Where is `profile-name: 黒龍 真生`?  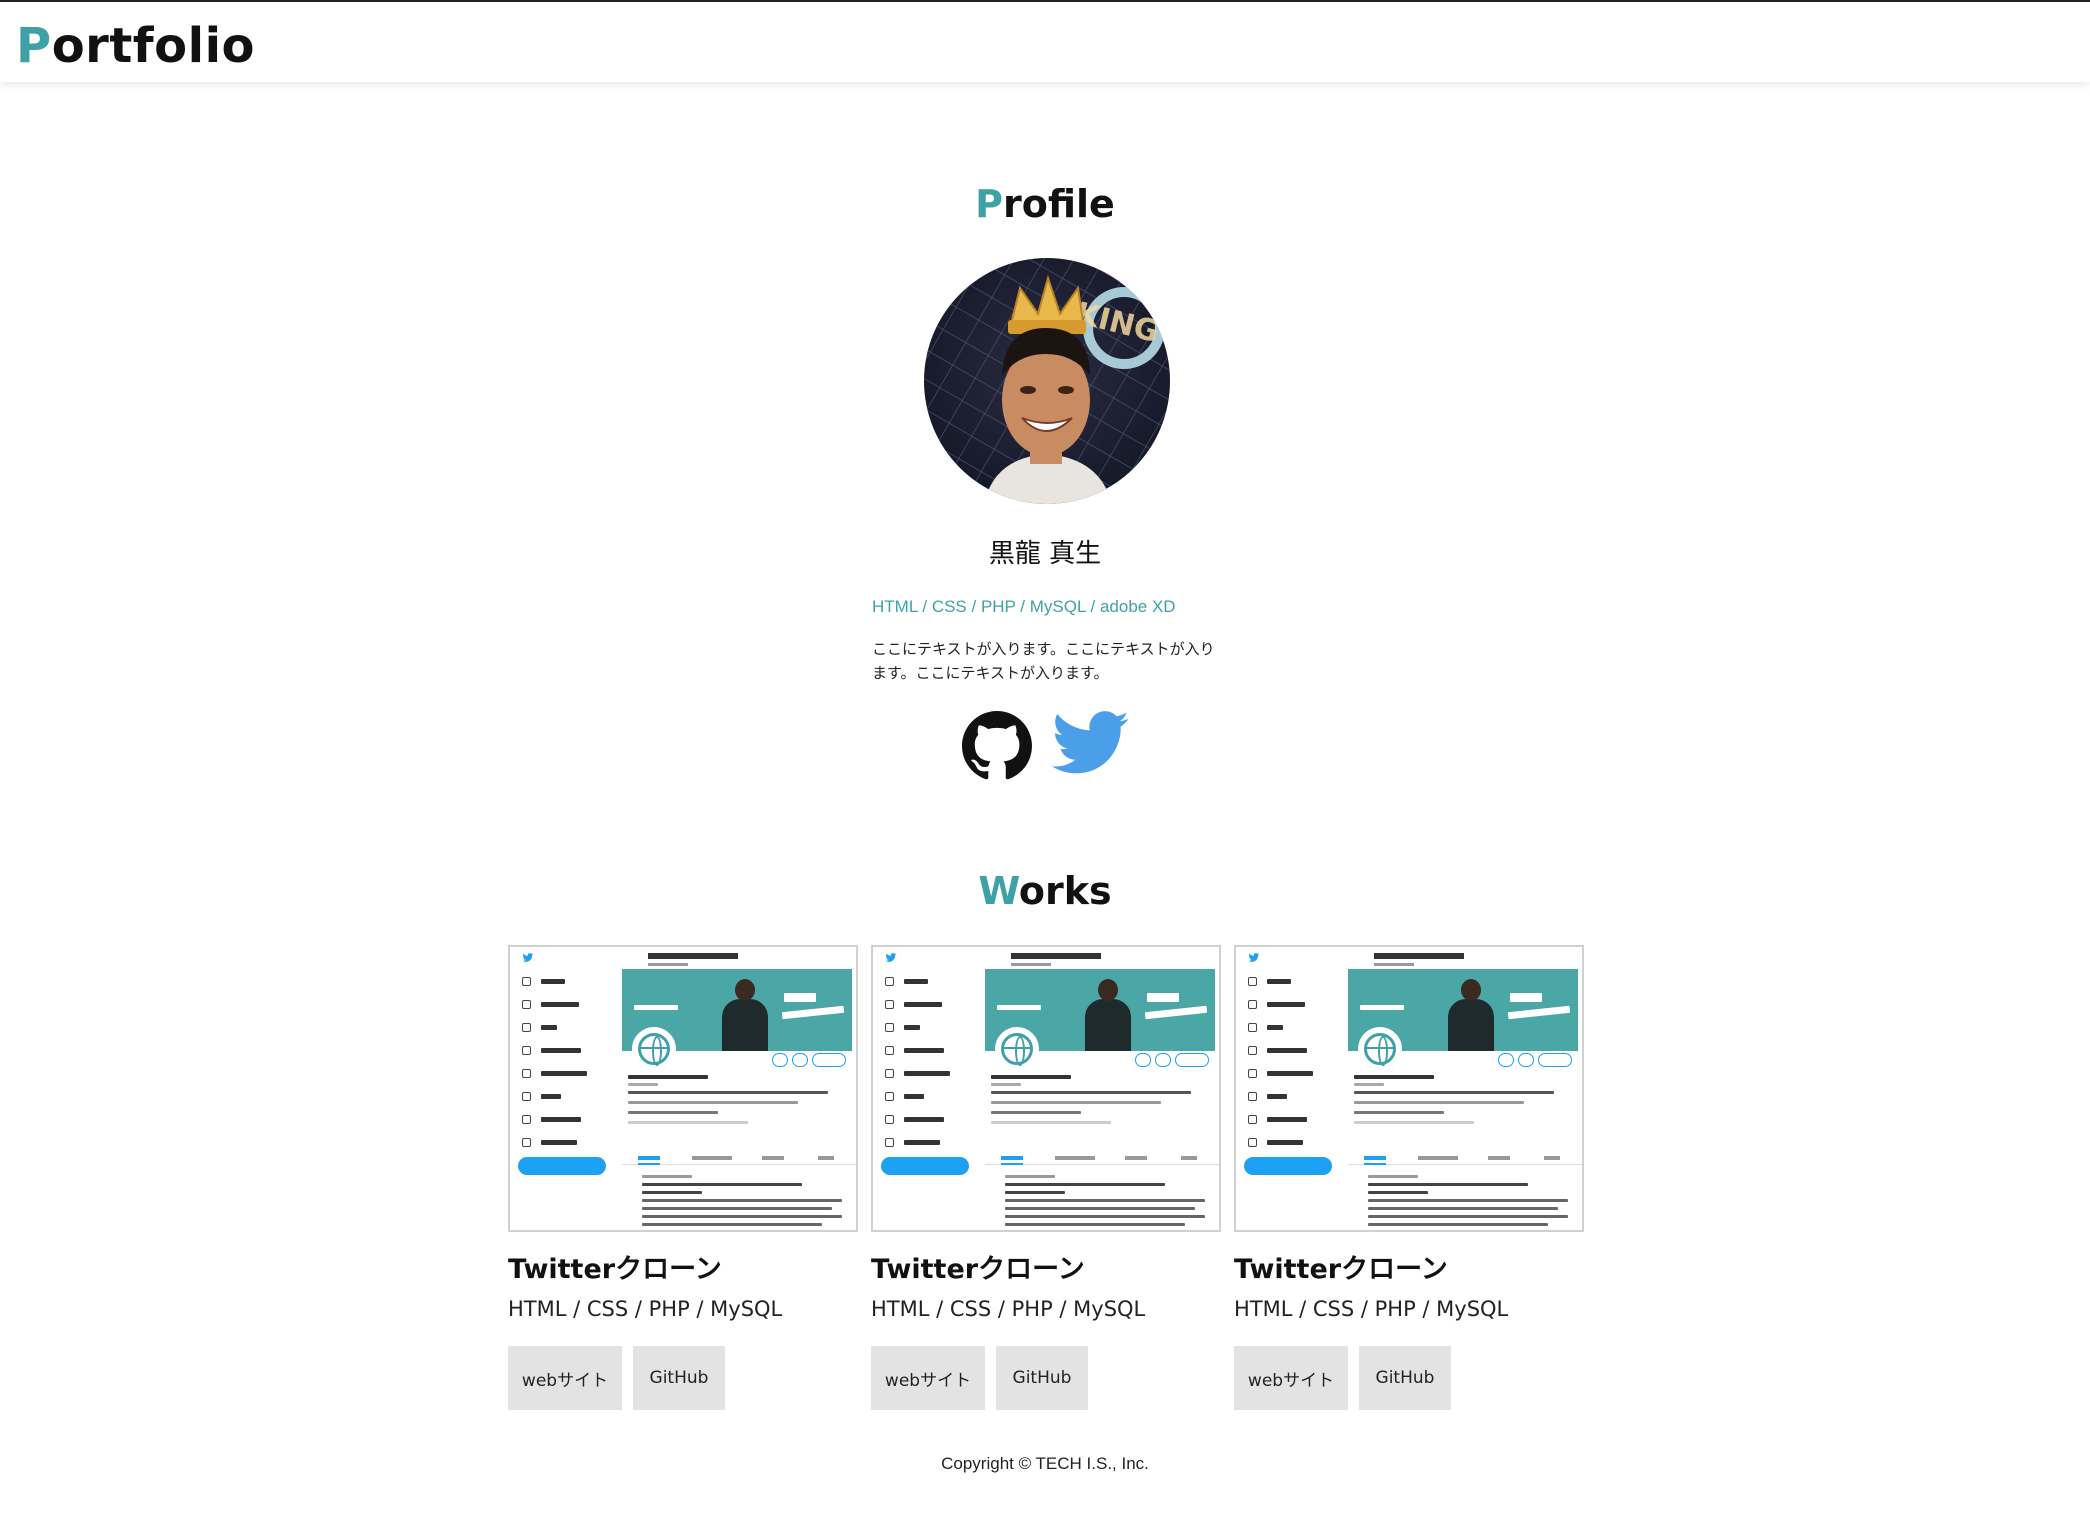 profile-name: 黒龍 真生 is located at coordinates (1045, 554).